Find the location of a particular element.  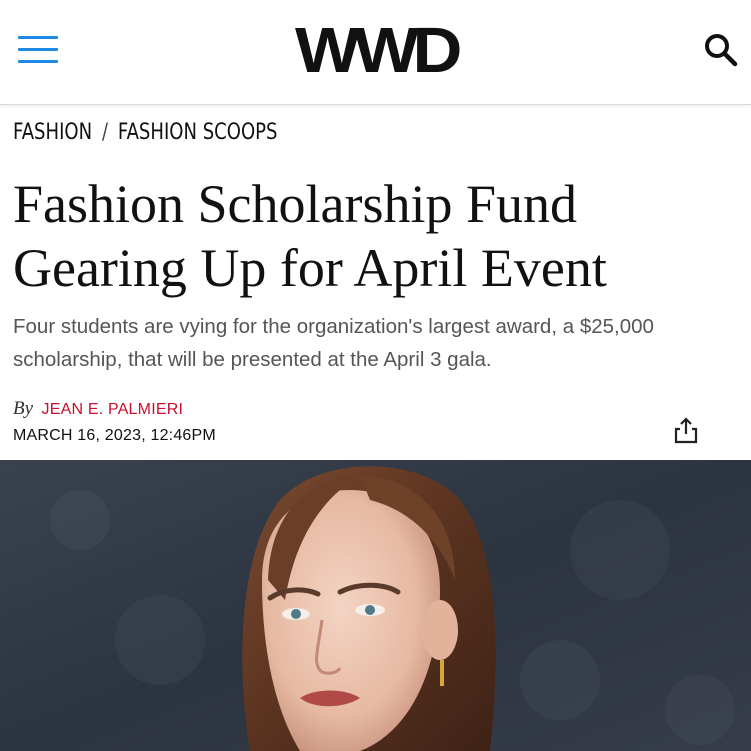

search-icon is located at coordinates (721, 50).